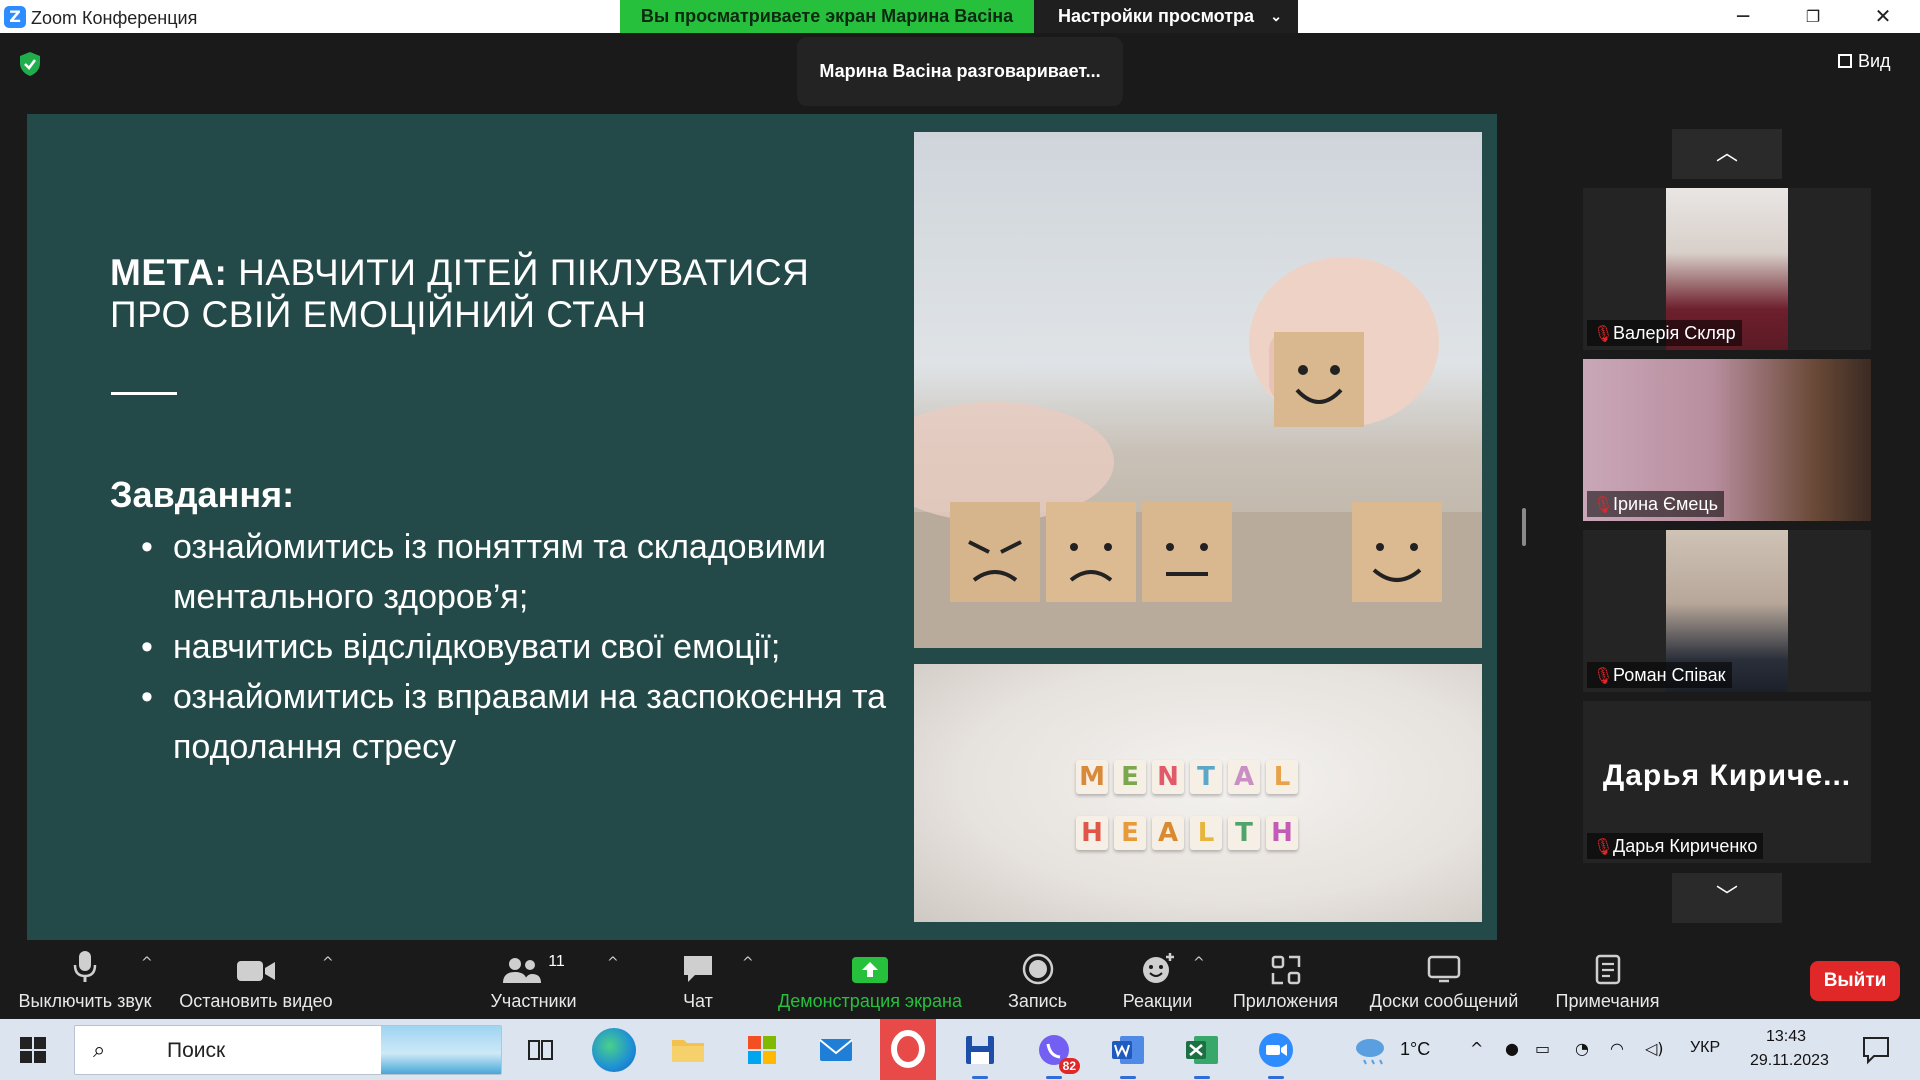 This screenshot has height=1080, width=1920. What do you see at coordinates (33, 1050) in the screenshot?
I see `windows-start-icon` at bounding box center [33, 1050].